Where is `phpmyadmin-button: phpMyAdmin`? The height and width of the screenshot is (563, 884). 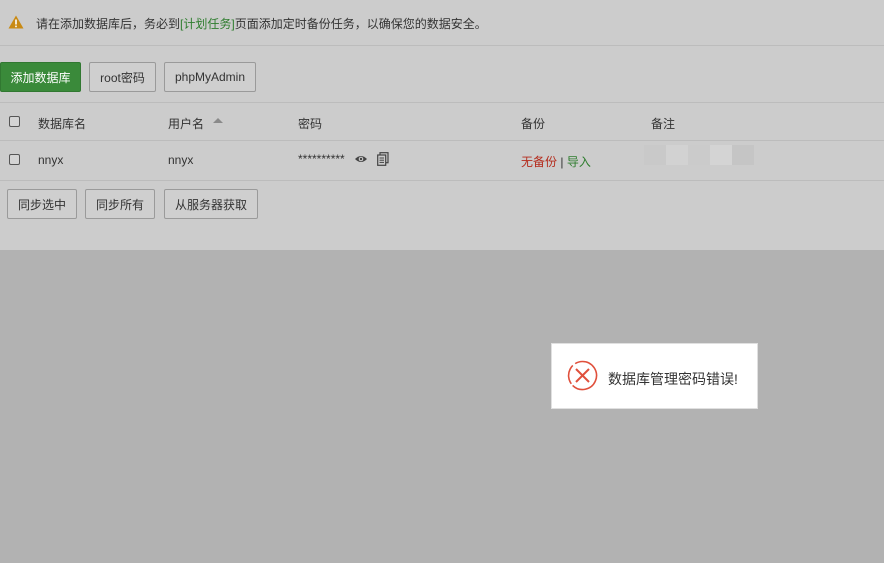
phpmyadmin-button: phpMyAdmin is located at coordinates (210, 77).